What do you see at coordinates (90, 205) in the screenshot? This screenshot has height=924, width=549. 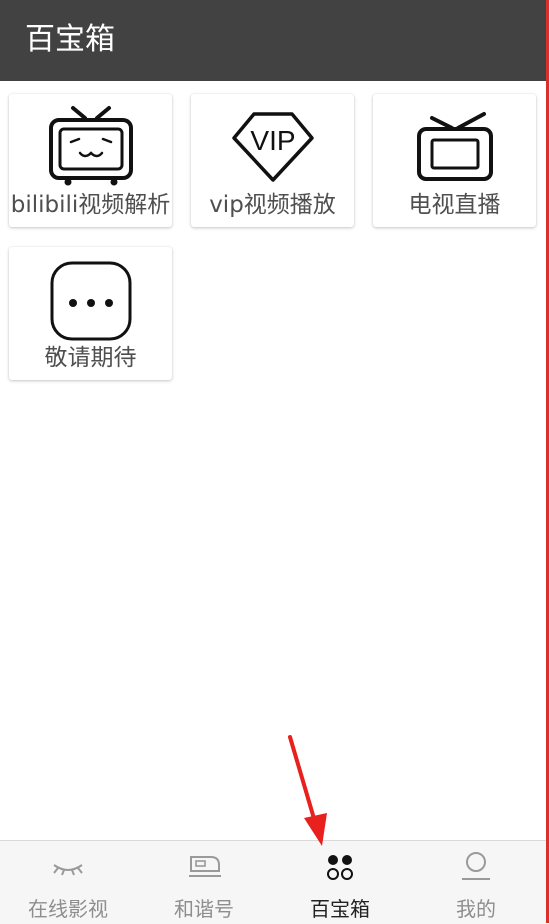 I see `tool-label: bilibili视频解析` at bounding box center [90, 205].